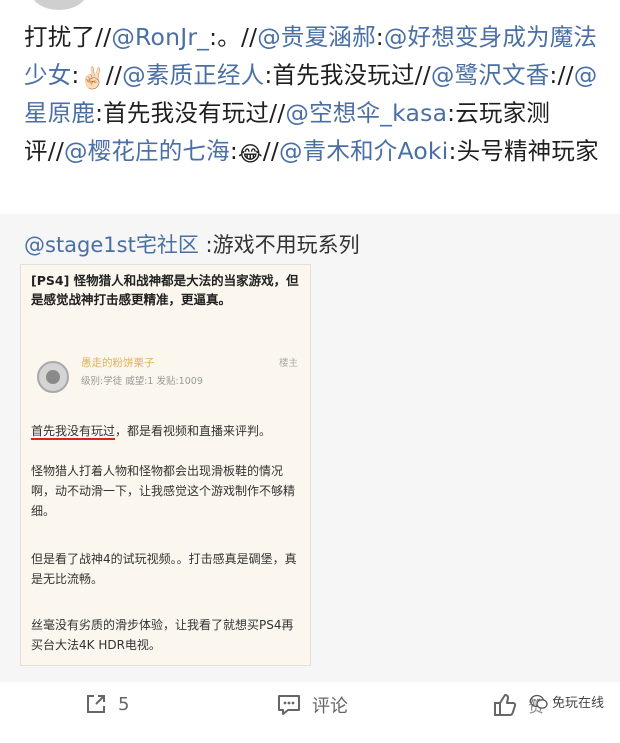  I want to click on mention-link: @素质正经人, so click(193, 75).